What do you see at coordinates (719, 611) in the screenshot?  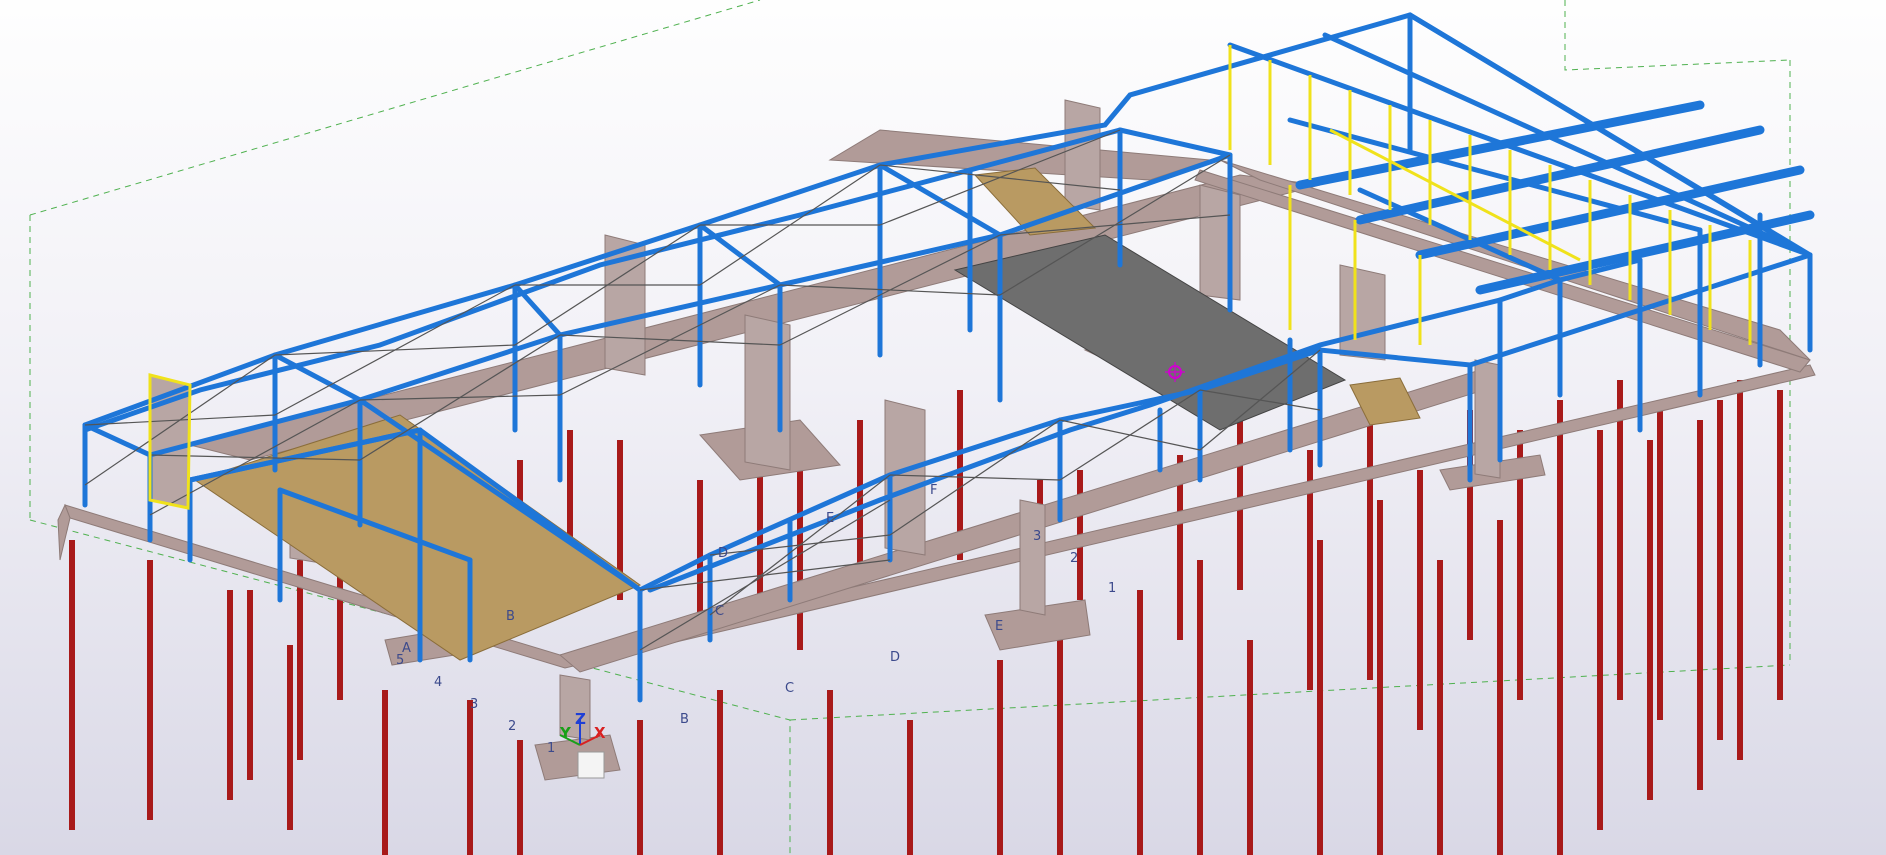 I see `grid-label-c: C` at bounding box center [719, 611].